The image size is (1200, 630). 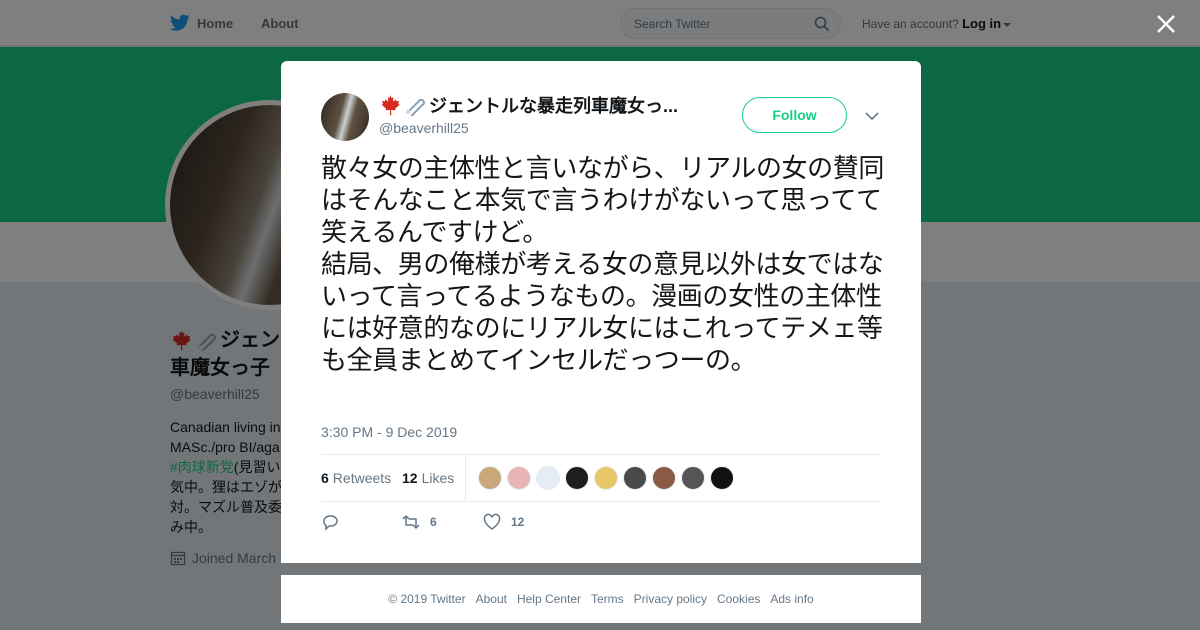 I want to click on tweet-stats: 6 Retweets 12 Likes, so click(x=601, y=478).